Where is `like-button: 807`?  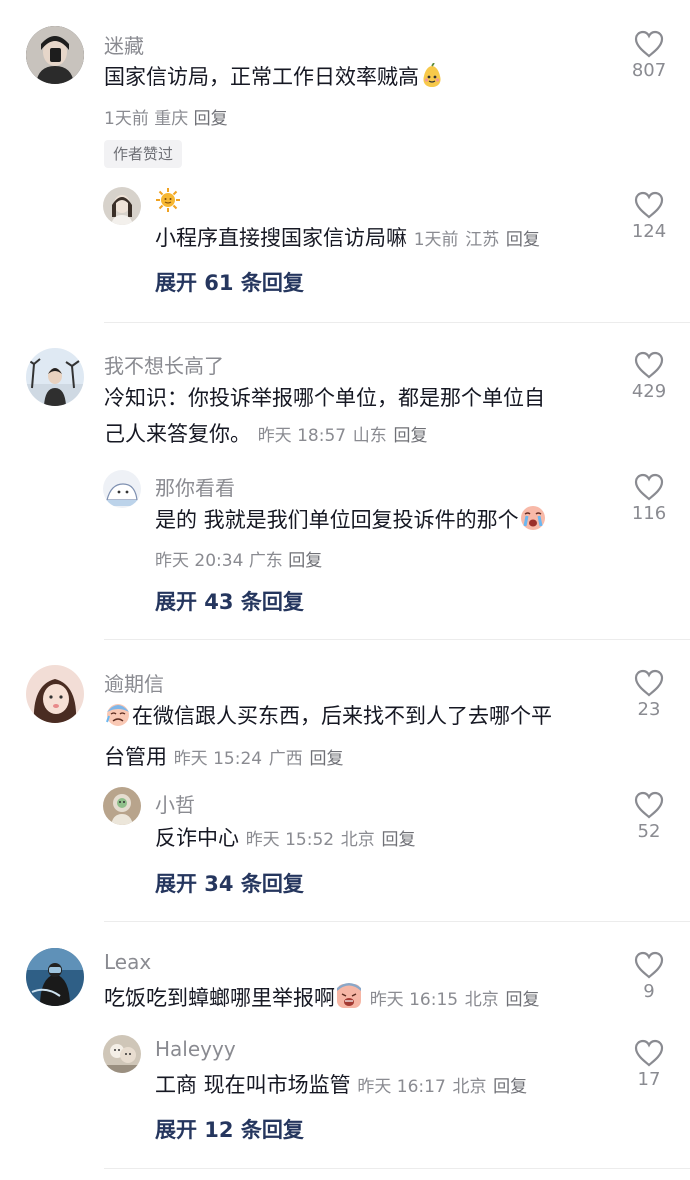
like-button: 807 is located at coordinates (649, 55).